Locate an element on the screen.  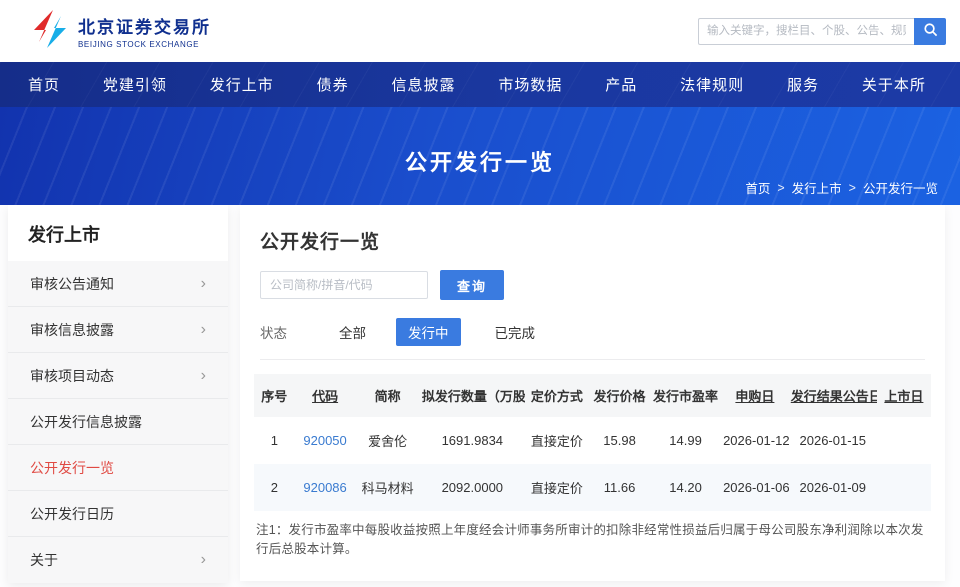
stock-code-link: 920050 is located at coordinates (324, 440).